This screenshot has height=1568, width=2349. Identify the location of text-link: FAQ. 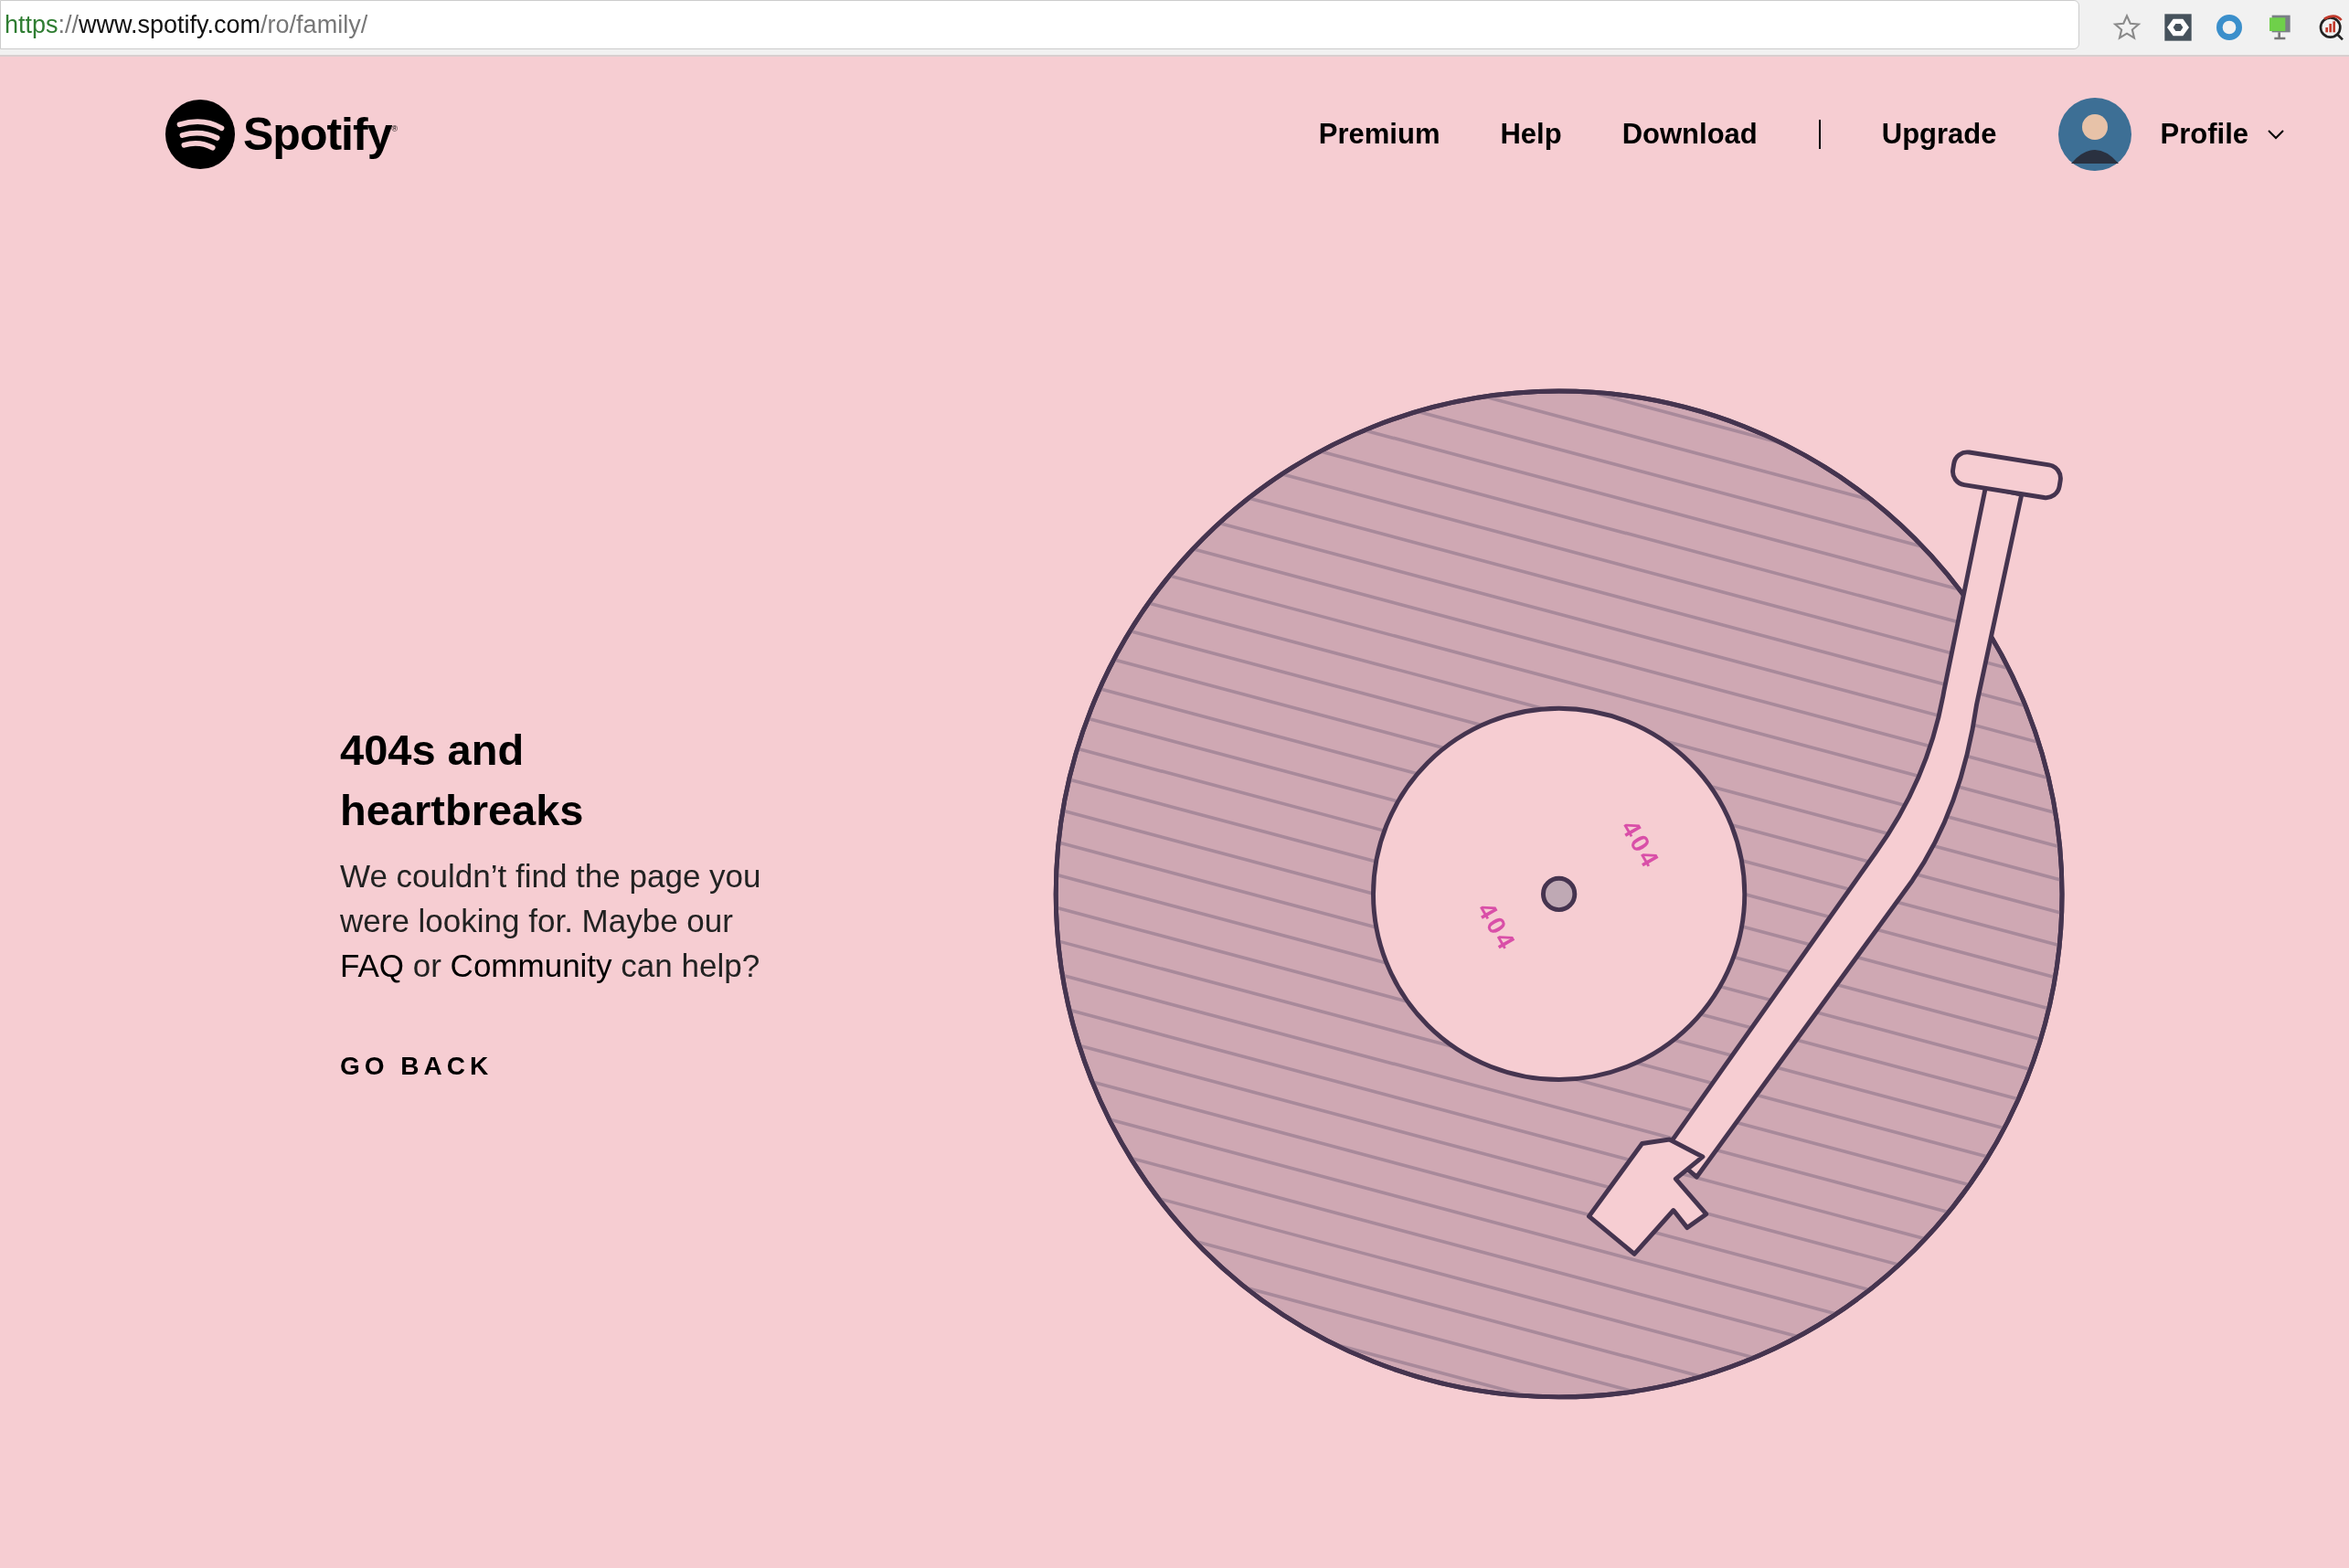
(372, 965).